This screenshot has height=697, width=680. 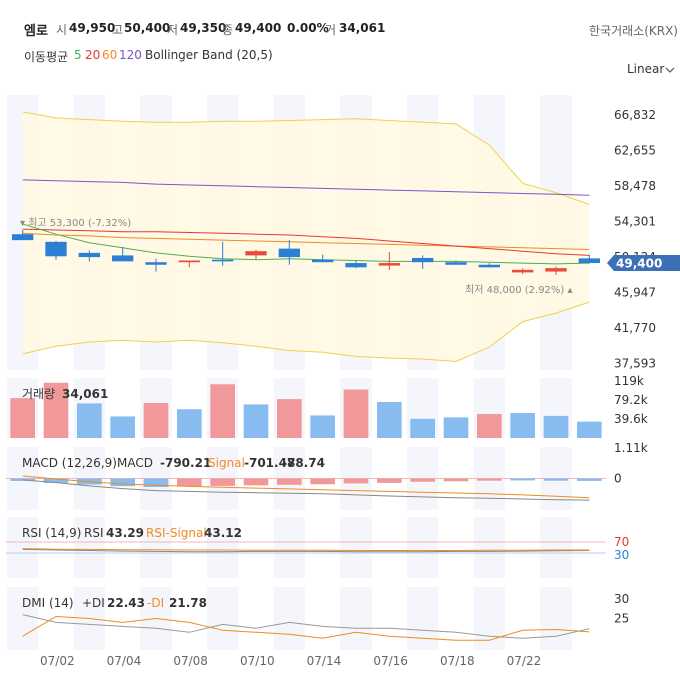 What do you see at coordinates (48, 603) in the screenshot?
I see `dmi-title: DMI (14)` at bounding box center [48, 603].